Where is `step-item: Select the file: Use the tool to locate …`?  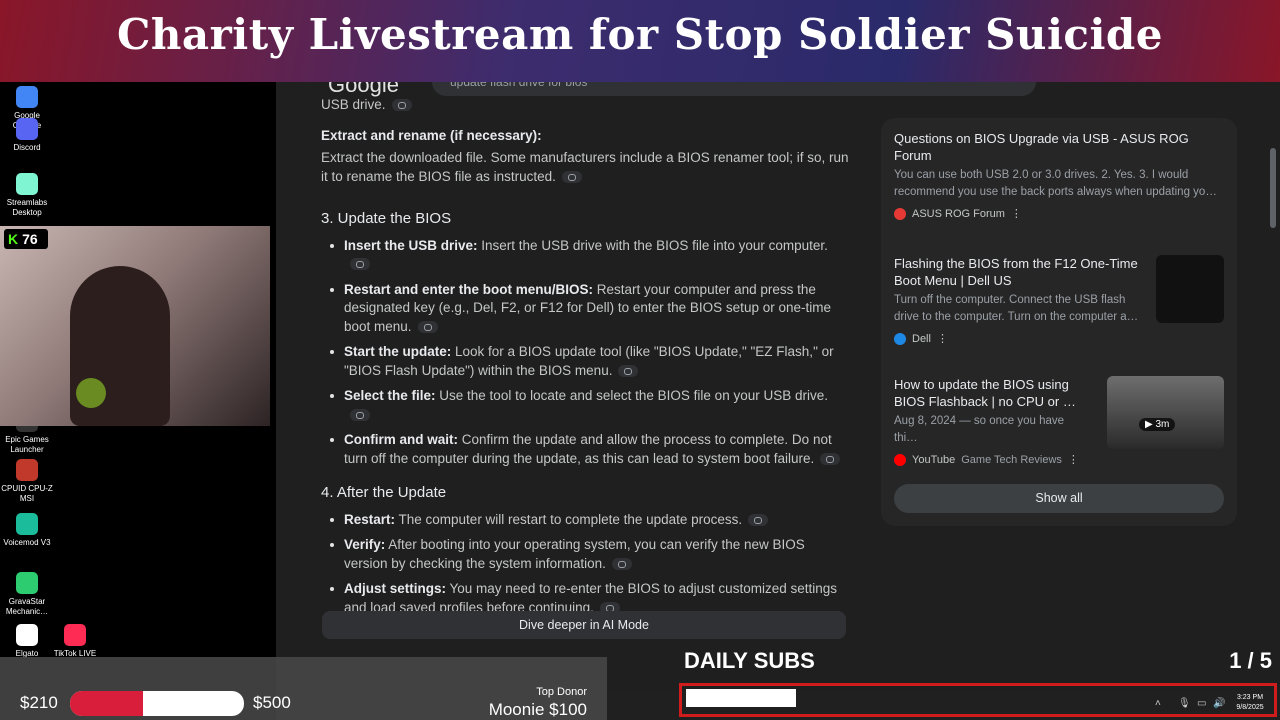
step-item: Select the file: Use the tool to locate … is located at coordinates (590, 405).